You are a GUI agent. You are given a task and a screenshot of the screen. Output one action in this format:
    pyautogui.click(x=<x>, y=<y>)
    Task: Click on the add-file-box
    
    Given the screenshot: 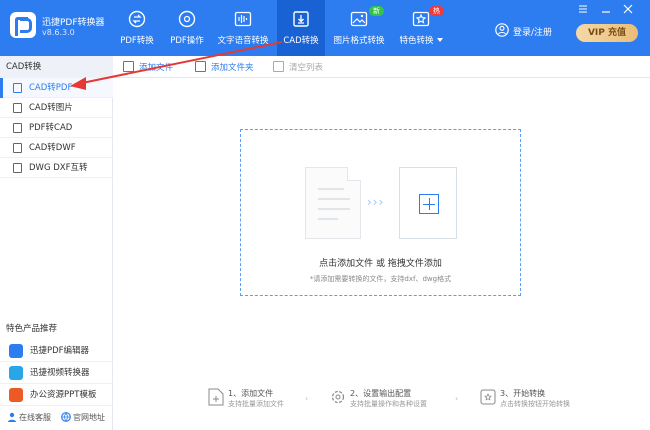 What is the action you would take?
    pyautogui.click(x=428, y=203)
    